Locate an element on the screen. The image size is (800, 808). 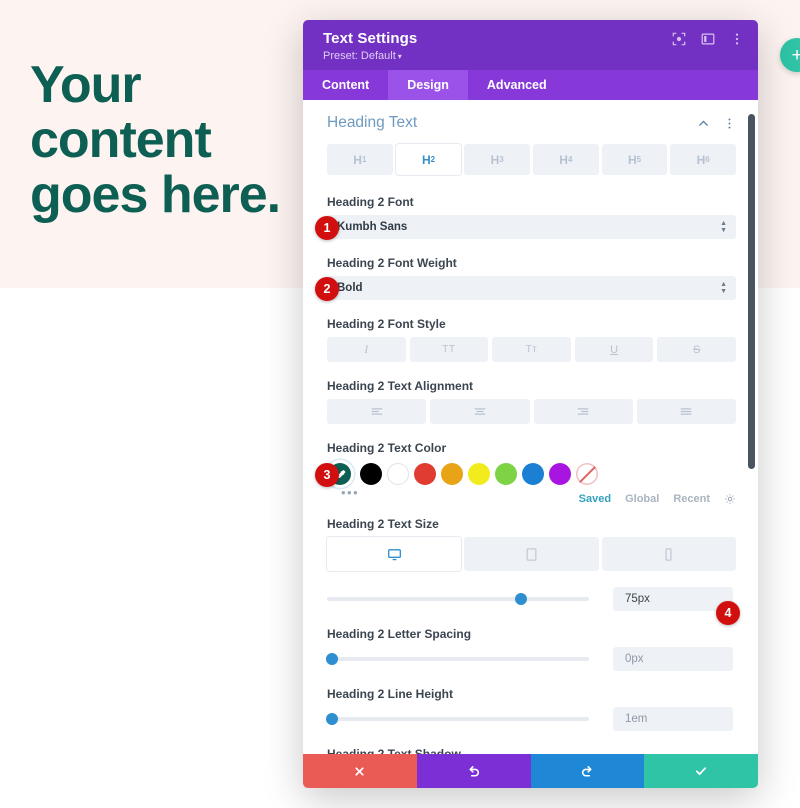
swatch-orange is located at coordinates (452, 474).